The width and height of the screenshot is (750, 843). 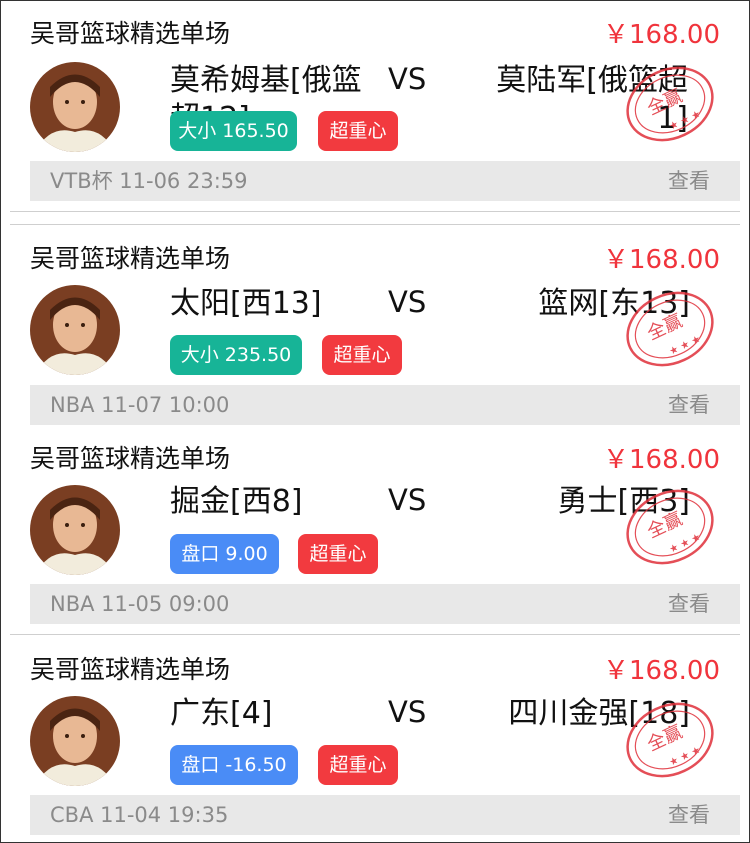 What do you see at coordinates (233, 131) in the screenshot?
I see `odds-tag: 大小 165.50` at bounding box center [233, 131].